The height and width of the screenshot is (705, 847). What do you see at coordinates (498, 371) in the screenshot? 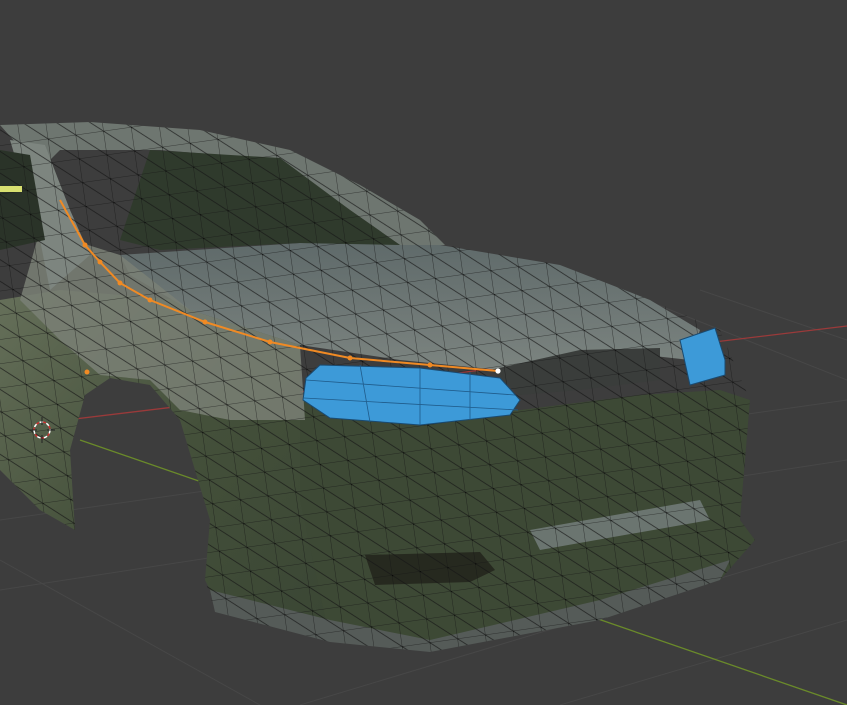
I see `active-vertex` at bounding box center [498, 371].